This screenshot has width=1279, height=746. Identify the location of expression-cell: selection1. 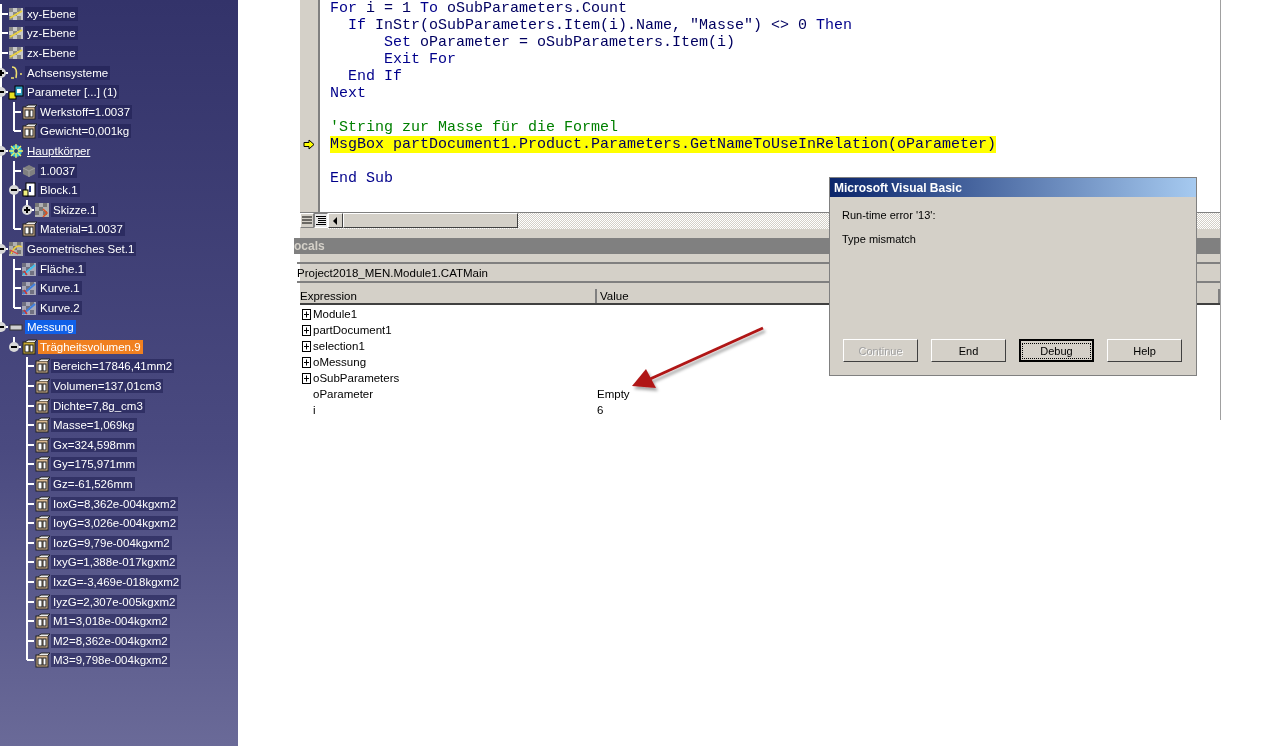
(339, 346).